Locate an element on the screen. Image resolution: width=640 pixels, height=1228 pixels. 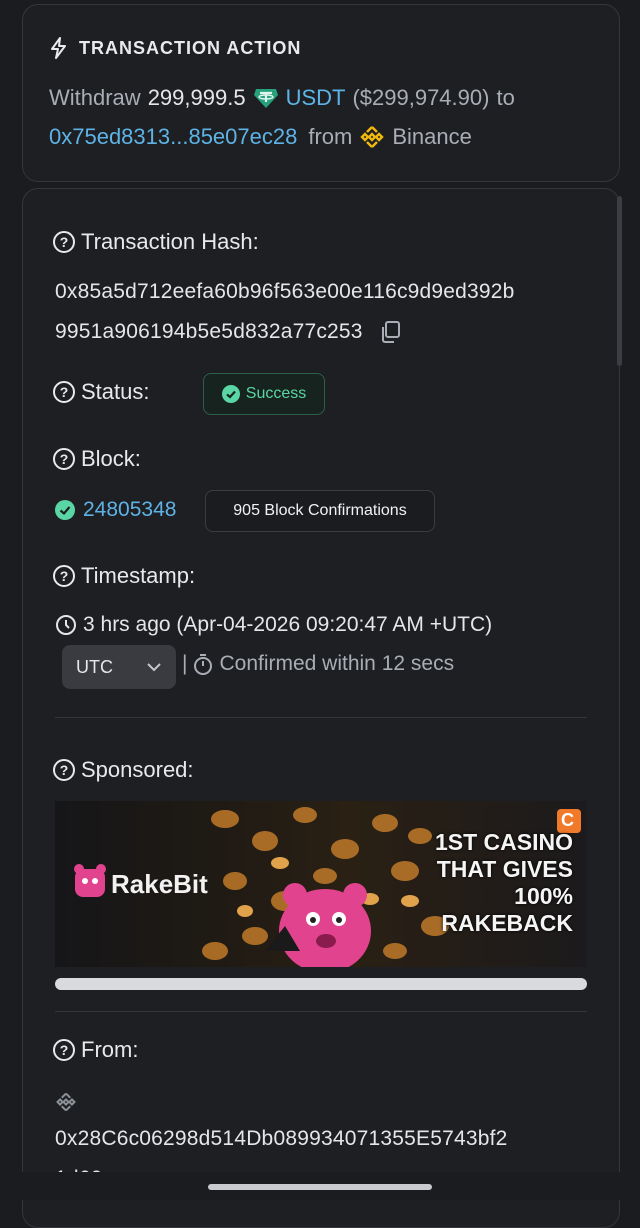
clock-icon is located at coordinates (66, 625).